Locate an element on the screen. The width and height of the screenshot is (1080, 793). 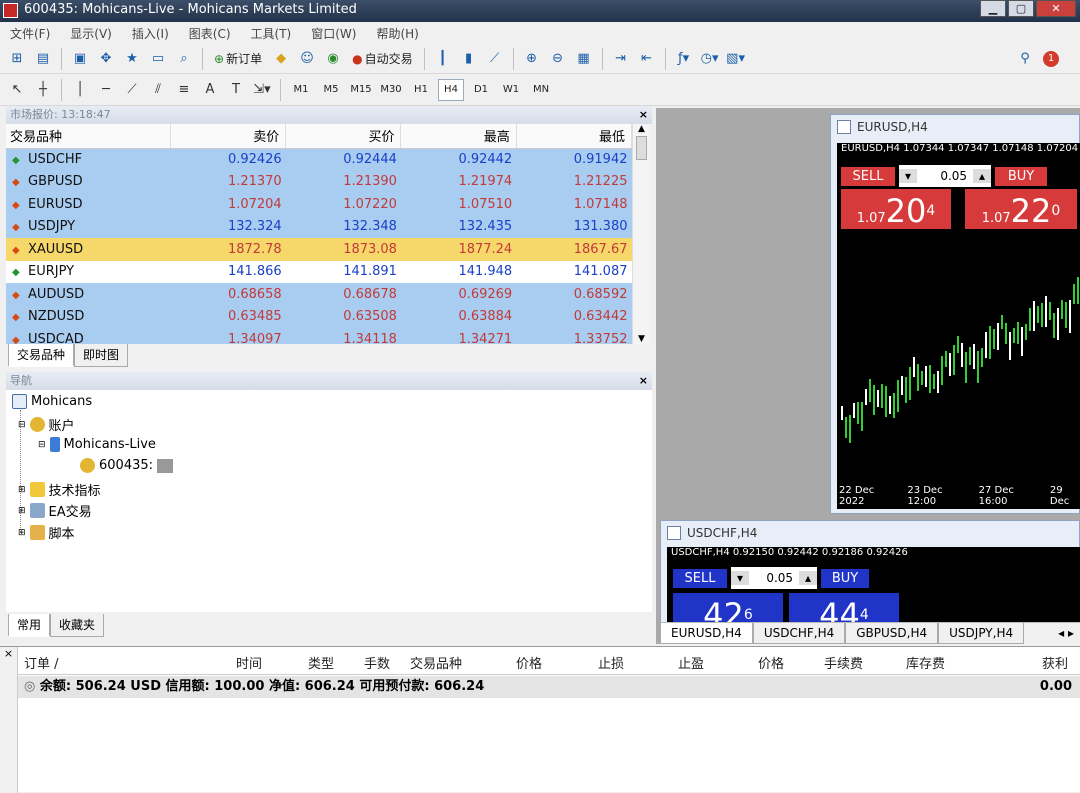
bar-chart-icon: ┃ is located at coordinates (443, 59).